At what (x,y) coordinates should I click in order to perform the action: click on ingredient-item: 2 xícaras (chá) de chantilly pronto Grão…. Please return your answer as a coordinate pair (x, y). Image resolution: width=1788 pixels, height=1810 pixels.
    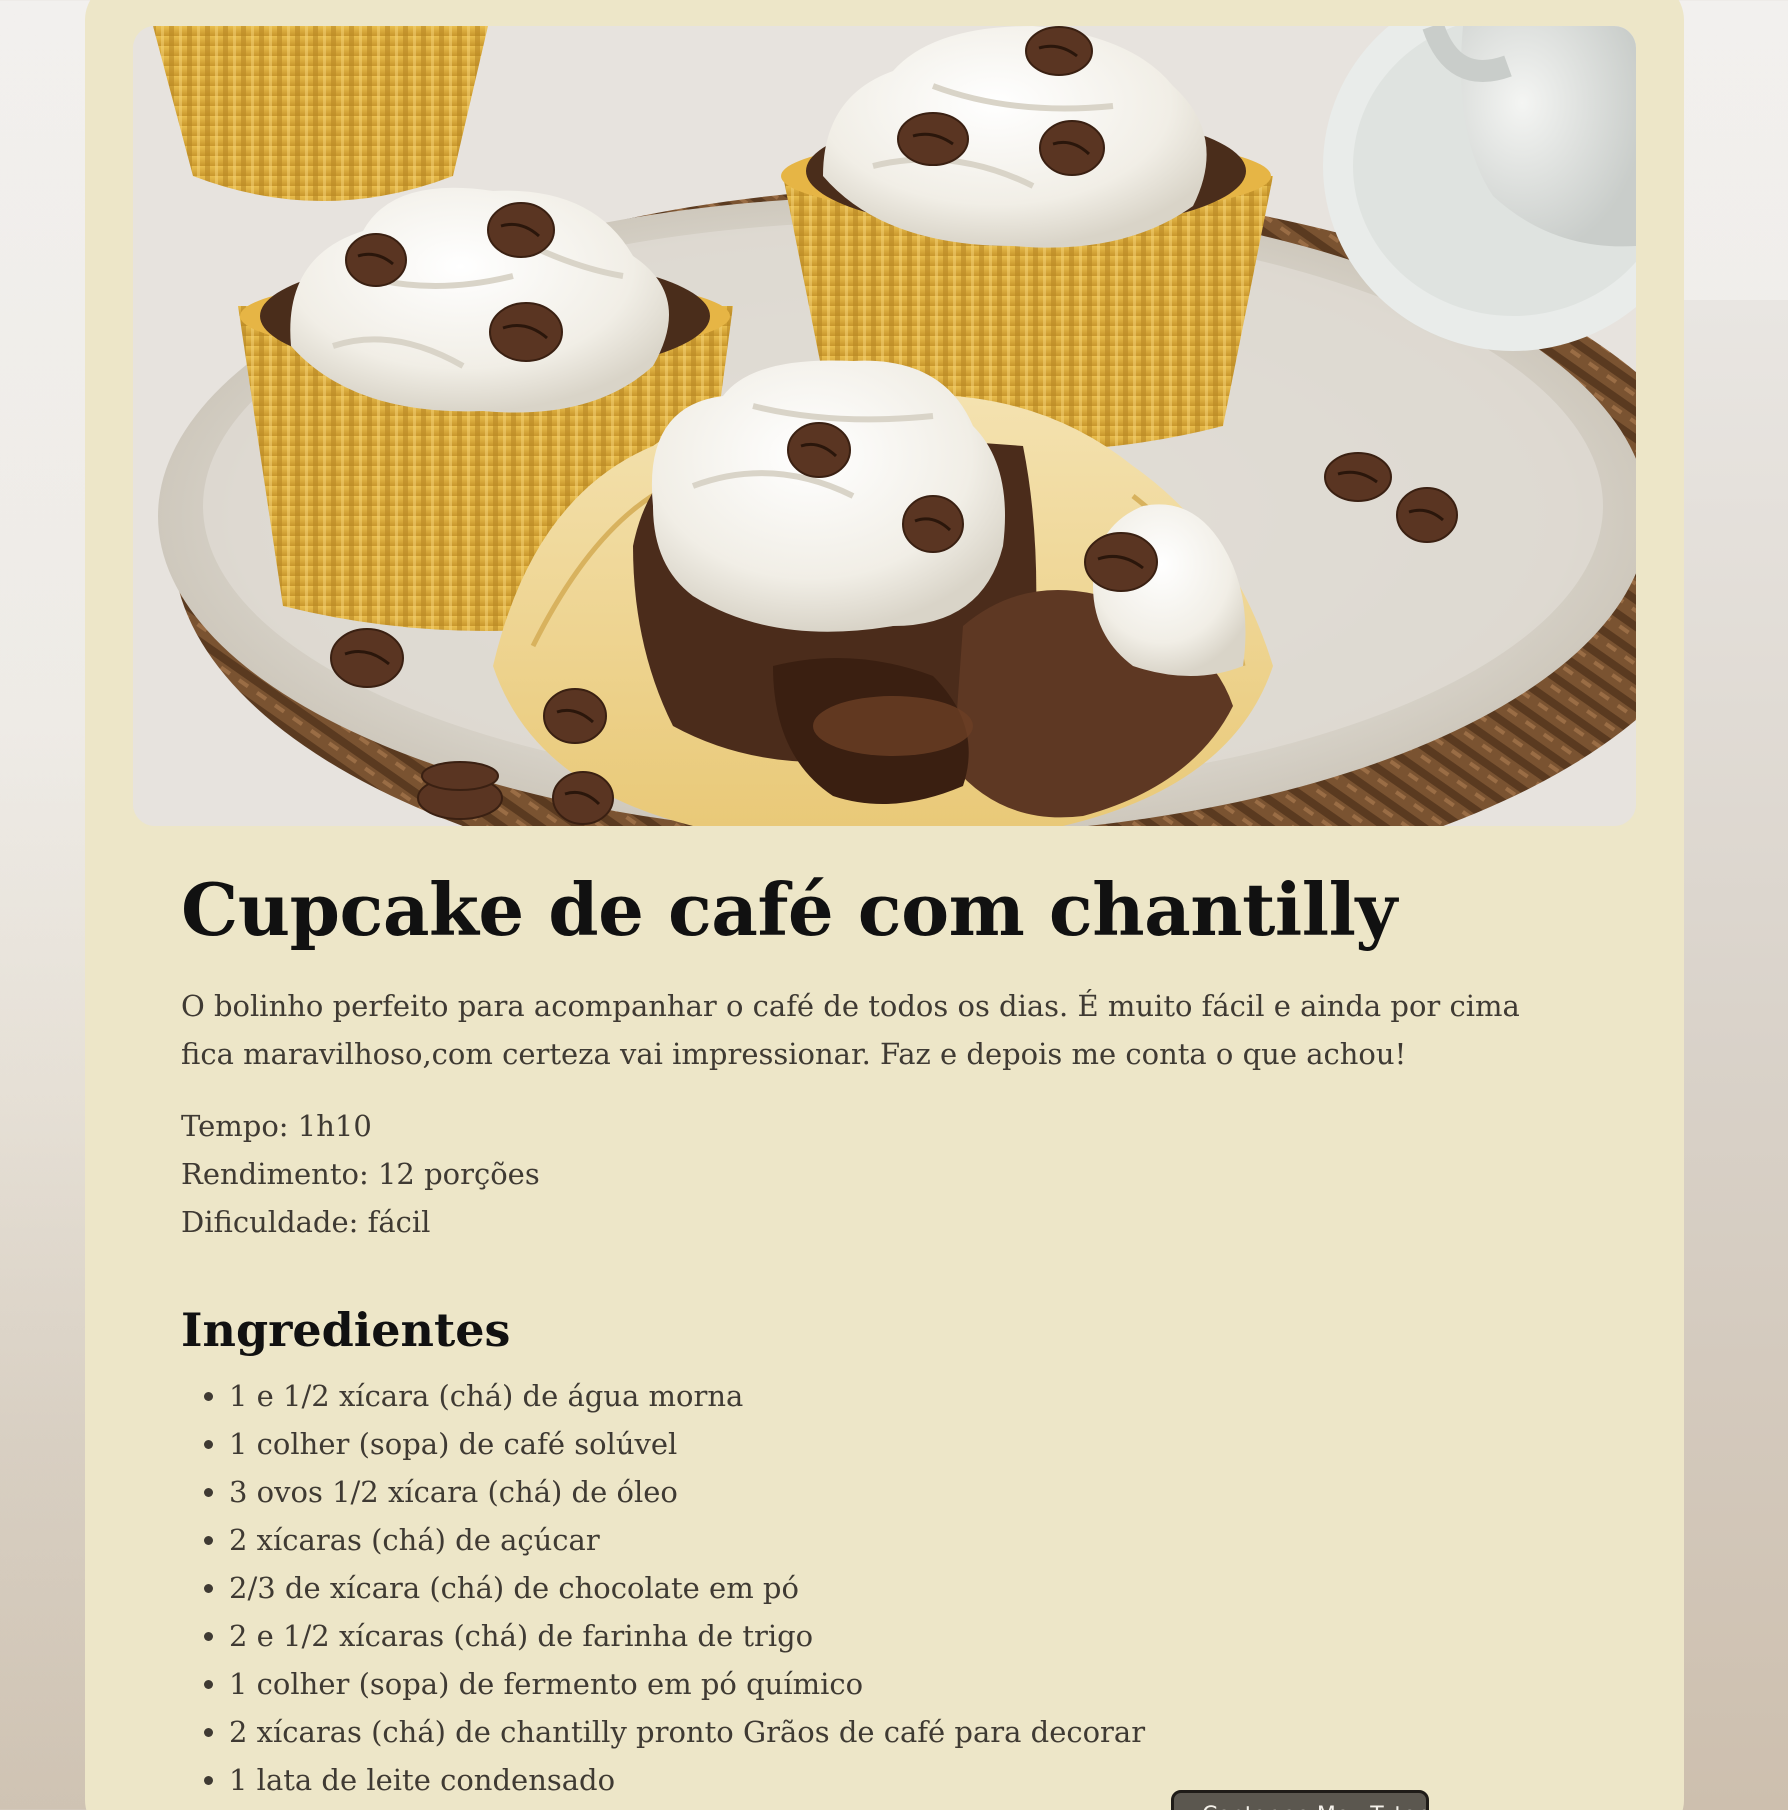
    Looking at the image, I should click on (905, 1732).